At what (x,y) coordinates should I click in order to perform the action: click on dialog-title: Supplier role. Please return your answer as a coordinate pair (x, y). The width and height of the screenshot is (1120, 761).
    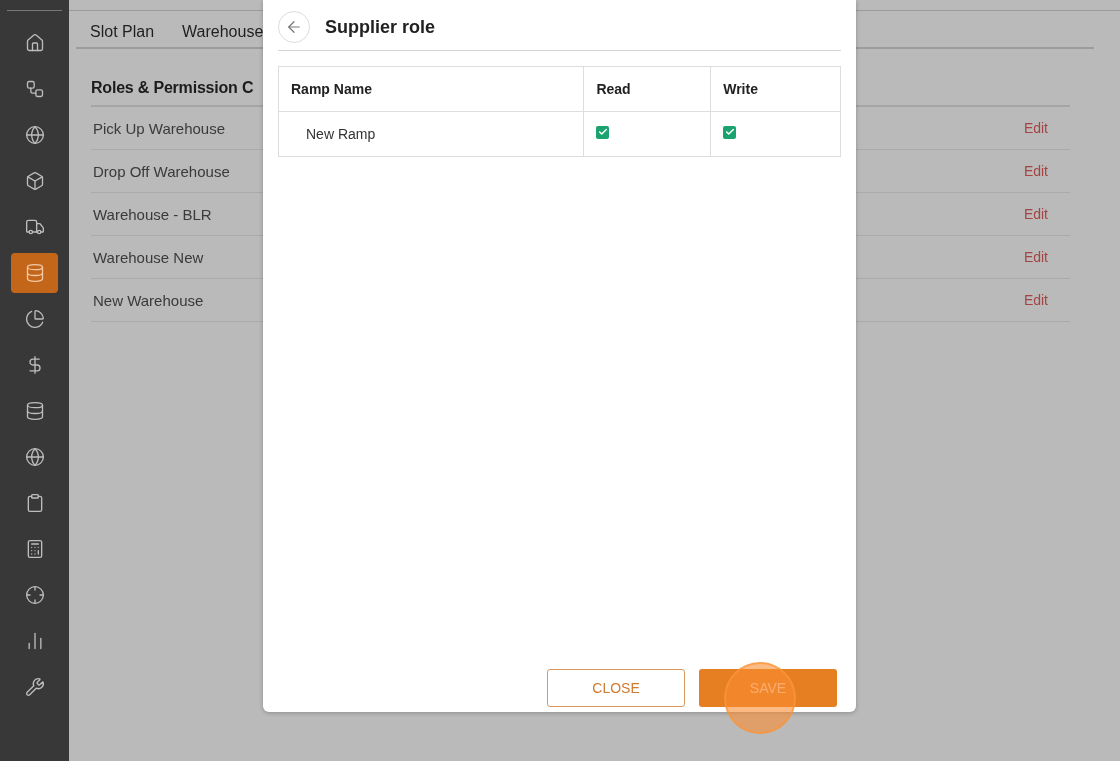
    Looking at the image, I should click on (380, 27).